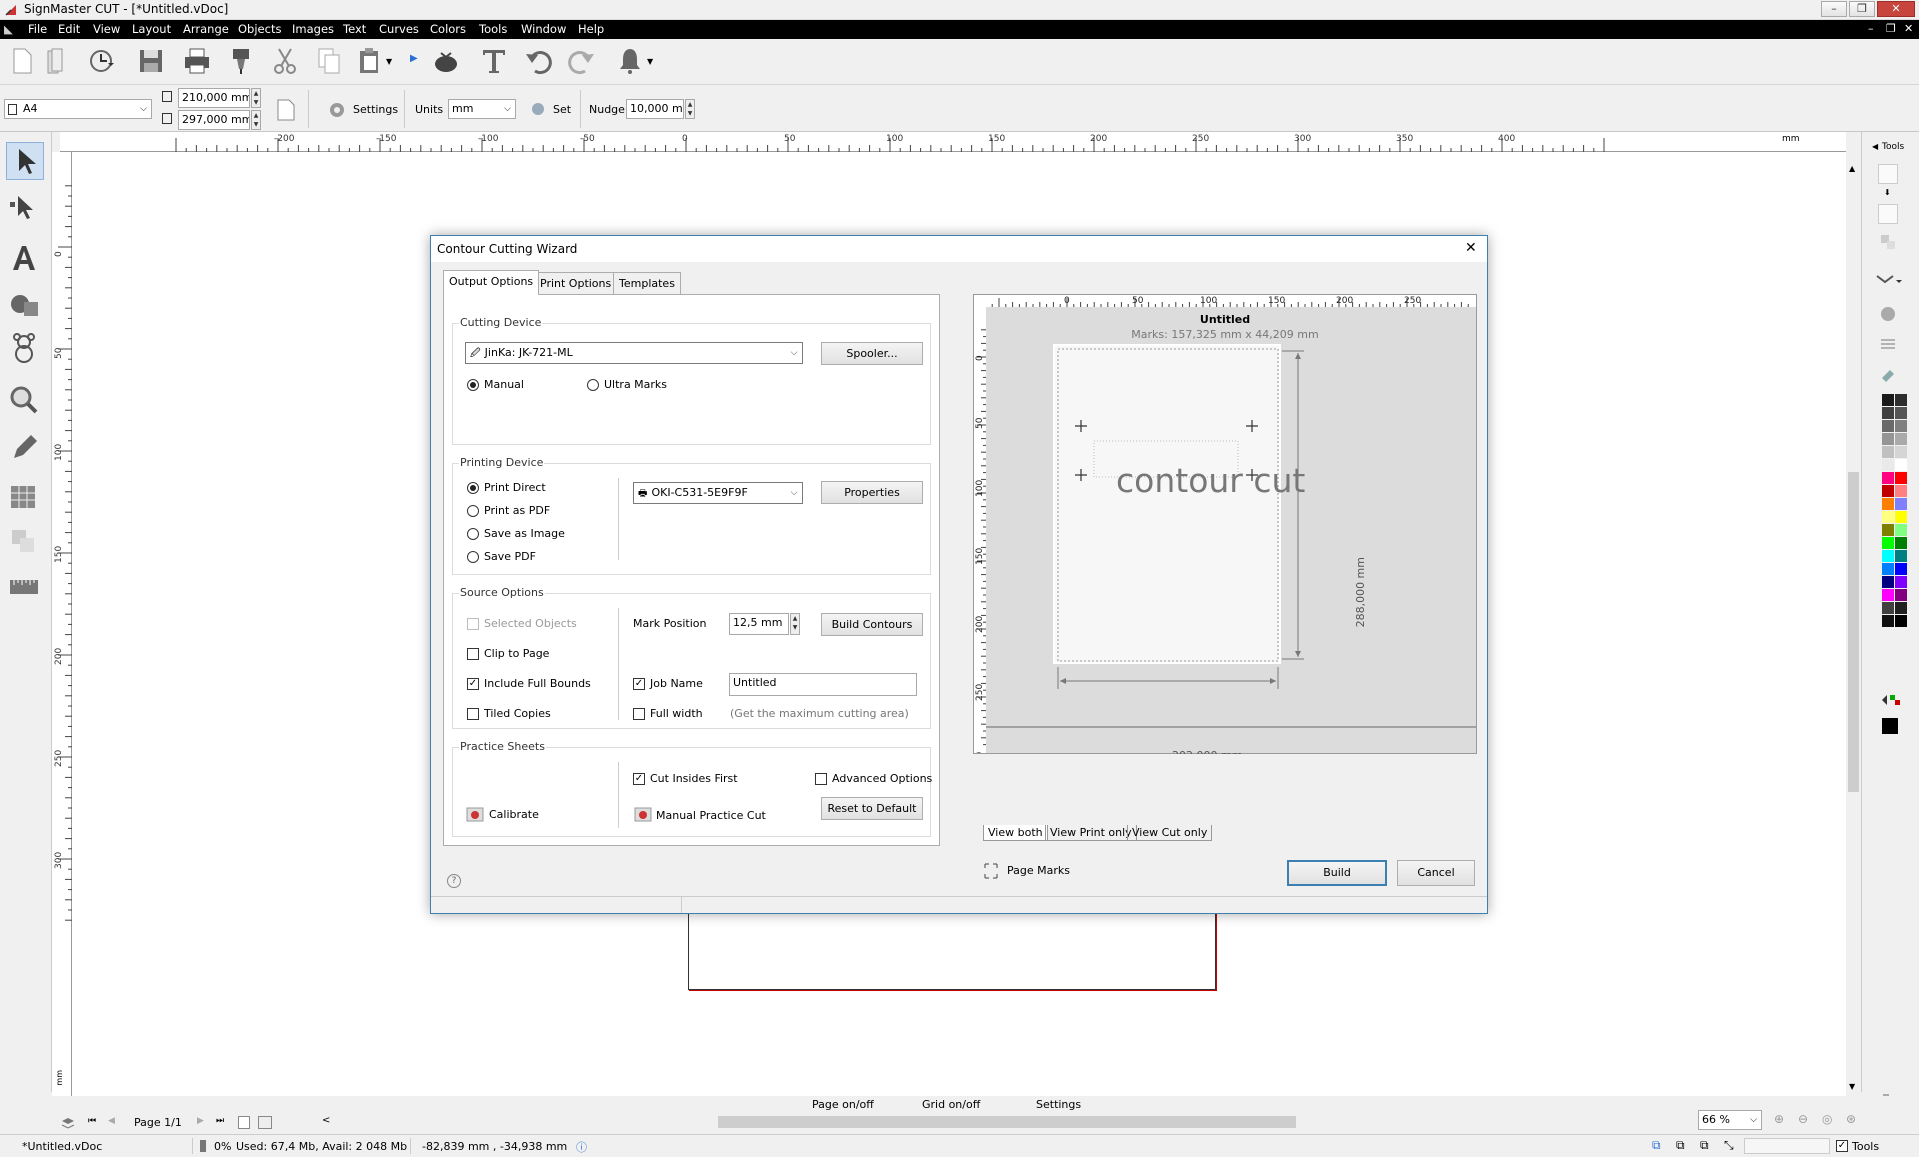 Image resolution: width=1919 pixels, height=1157 pixels. What do you see at coordinates (22, 61) in the screenshot?
I see `new-document-icon` at bounding box center [22, 61].